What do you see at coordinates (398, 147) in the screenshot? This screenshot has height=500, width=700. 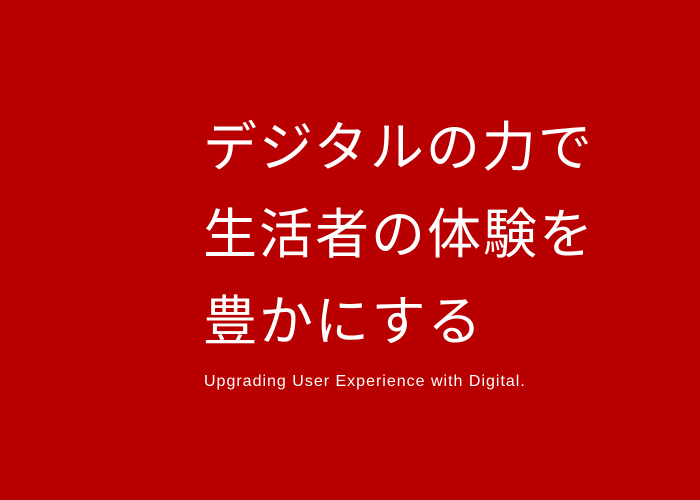 I see `headline-line-1: デジタルの力で` at bounding box center [398, 147].